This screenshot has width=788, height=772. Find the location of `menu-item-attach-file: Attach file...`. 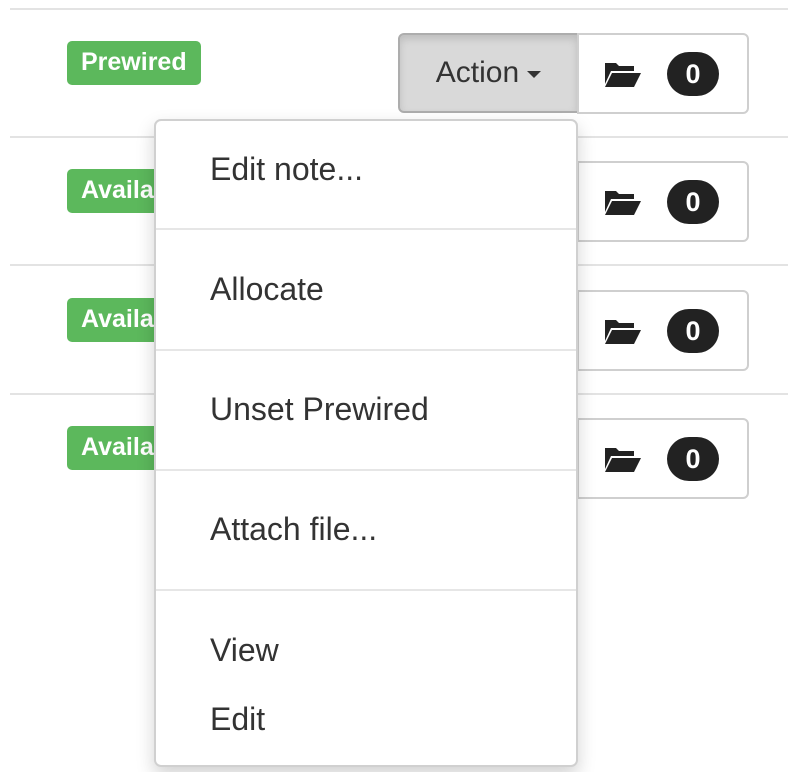

menu-item-attach-file: Attach file... is located at coordinates (293, 529).